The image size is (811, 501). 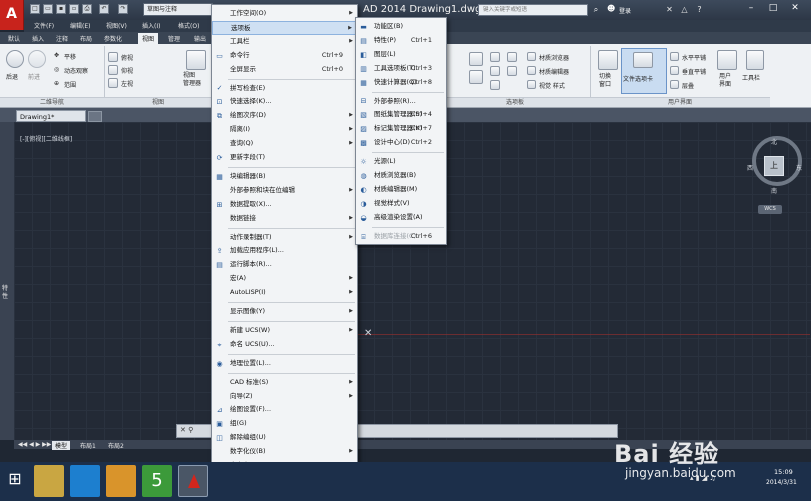 What do you see at coordinates (773, 8) in the screenshot?
I see `maximize-button: □` at bounding box center [773, 8].